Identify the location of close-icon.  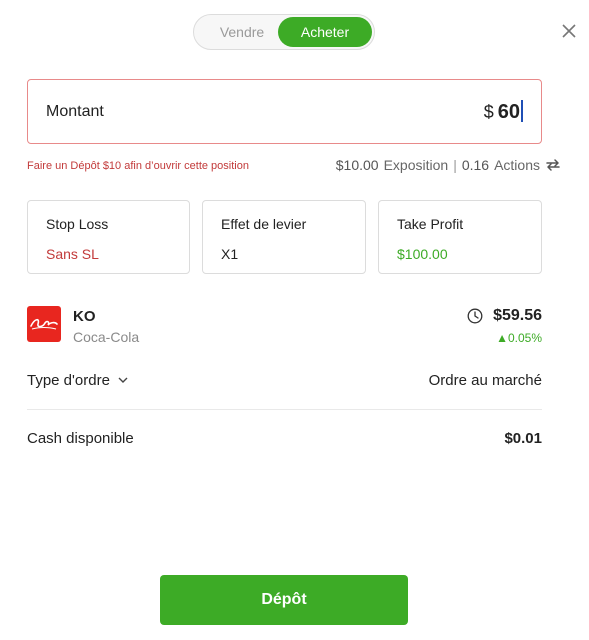
(569, 31).